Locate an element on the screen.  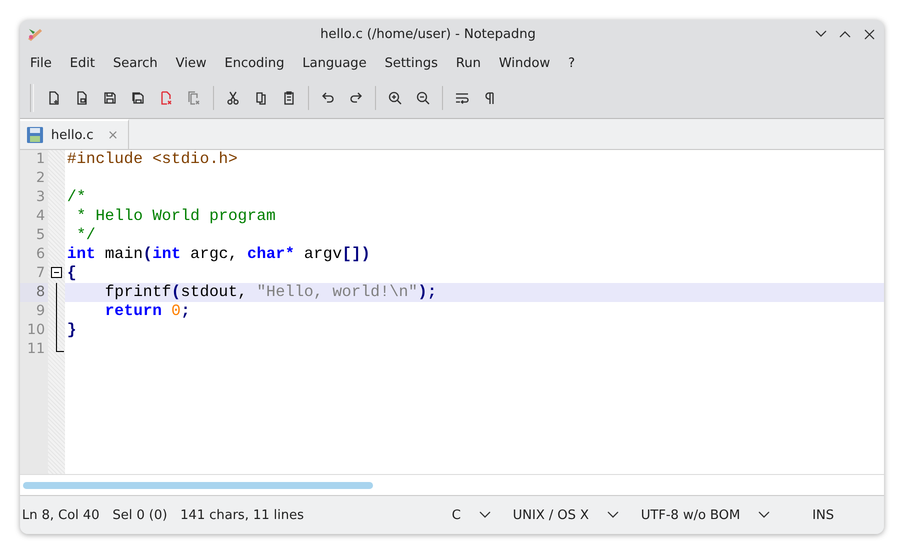
menu-item: View is located at coordinates (191, 63).